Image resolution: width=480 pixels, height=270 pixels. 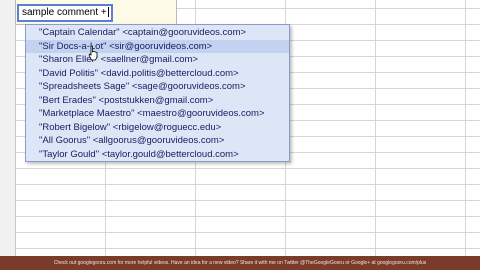 I want to click on autocomplete-item: "Bert Erades" <poststukken@gmail.com>, so click(x=157, y=101).